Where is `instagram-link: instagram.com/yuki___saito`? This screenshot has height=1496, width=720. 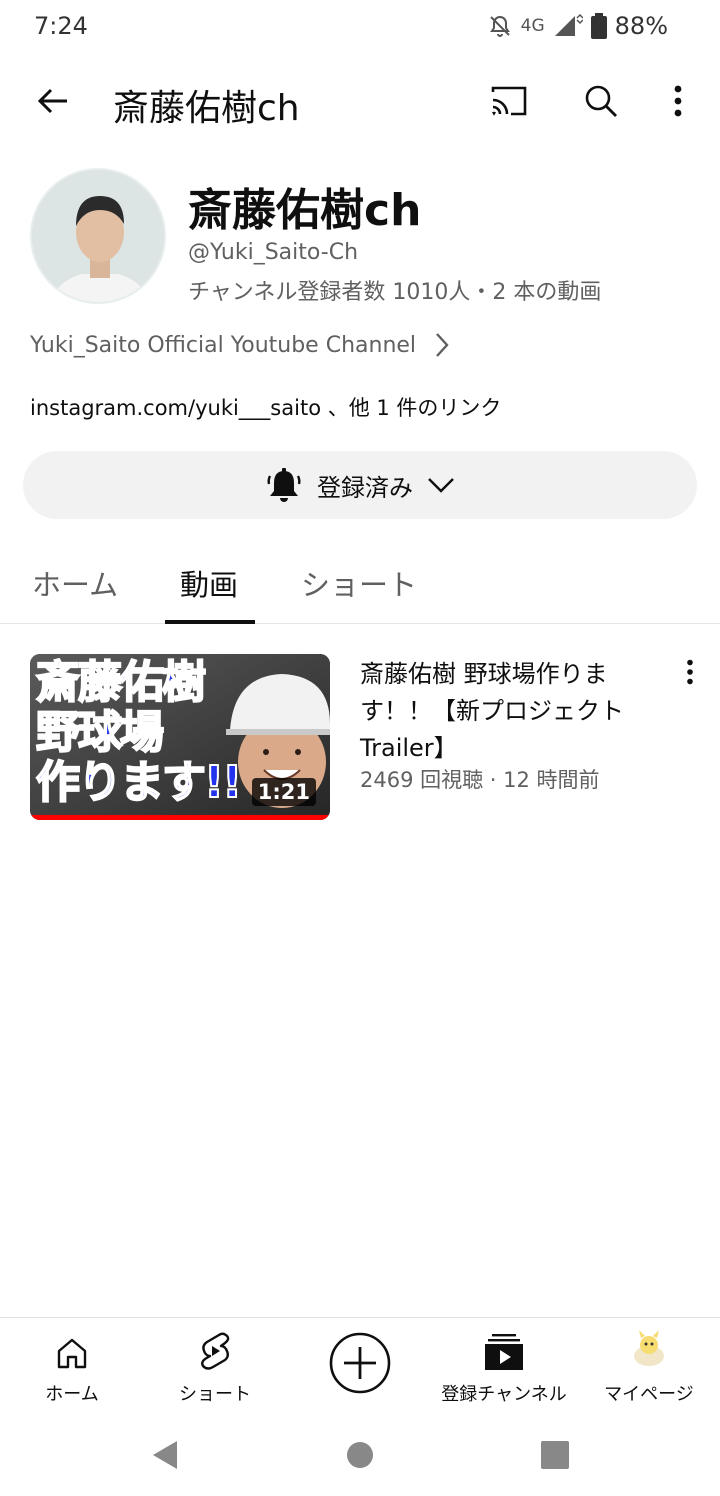
instagram-link: instagram.com/yuki___saito is located at coordinates (175, 408).